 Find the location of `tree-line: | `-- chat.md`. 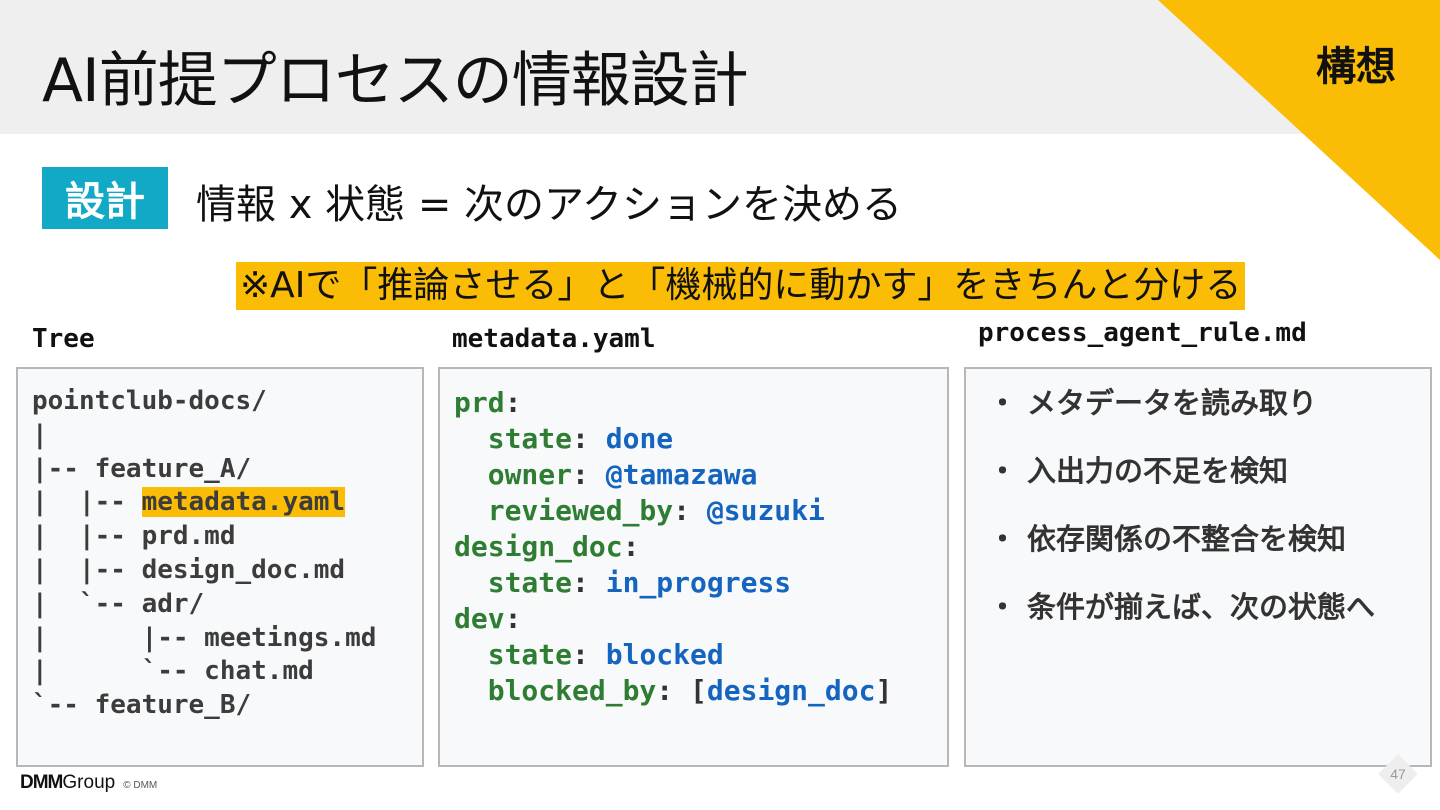

tree-line: | `-- chat.md is located at coordinates (173, 671).